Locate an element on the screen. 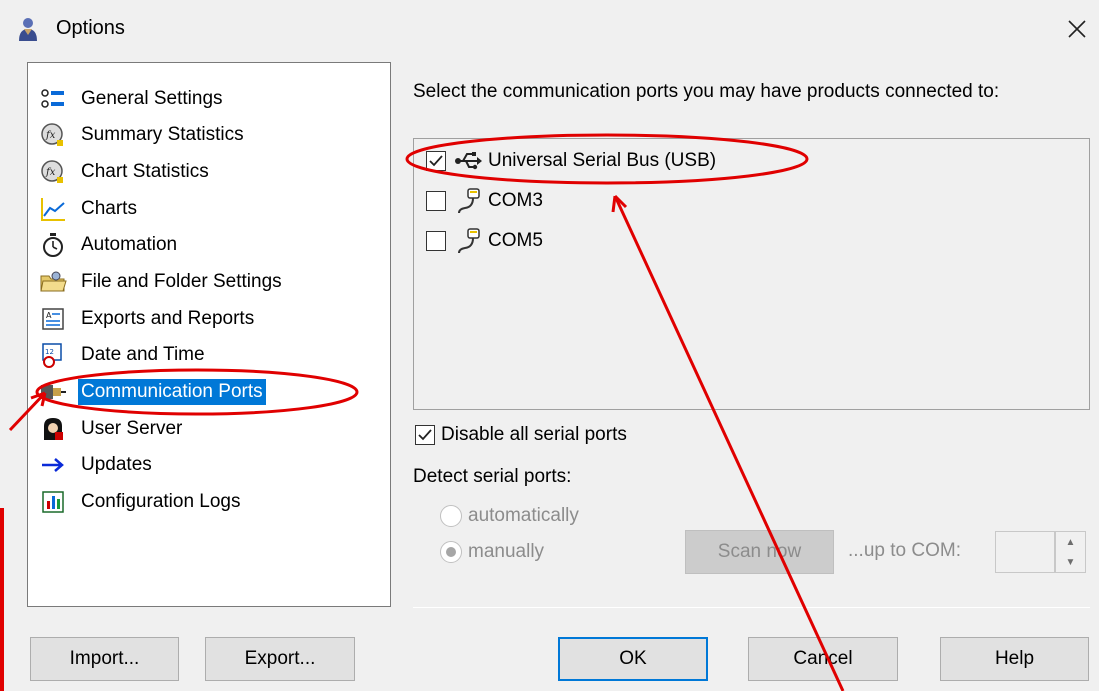 The image size is (1099, 691). port-cable-icon is located at coordinates (53, 392).